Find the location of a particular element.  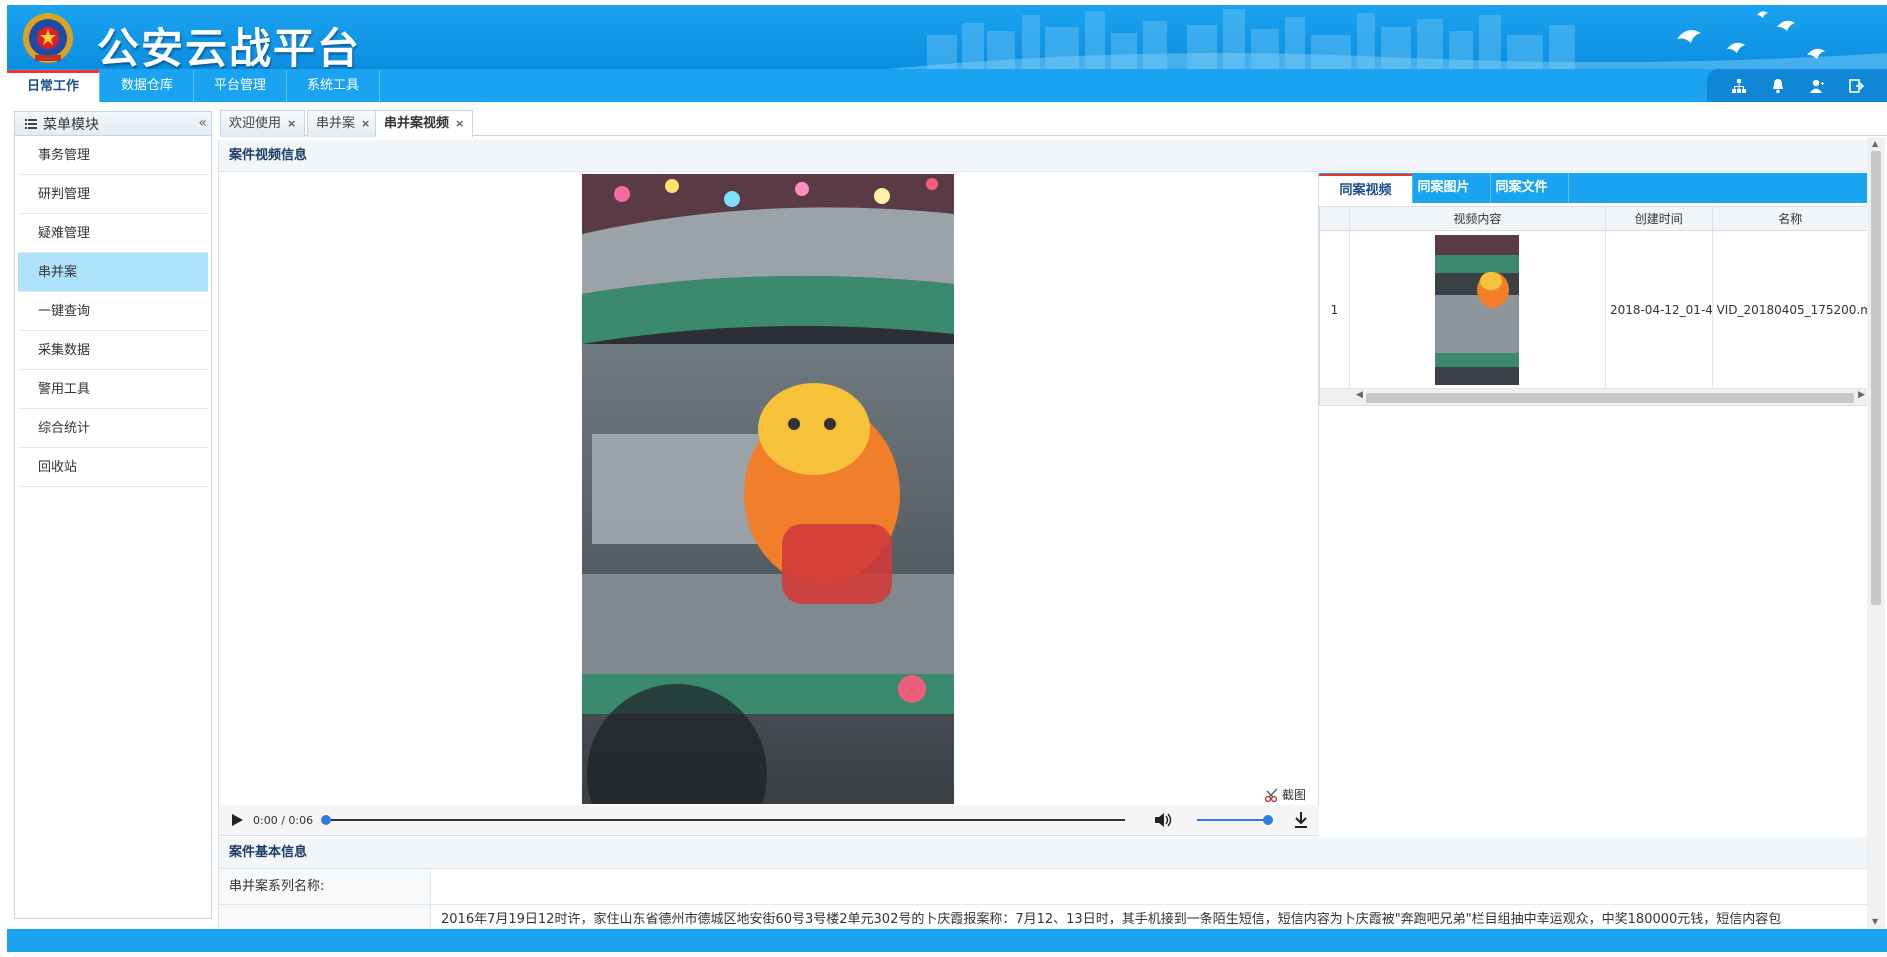

sidebar-item-police-tools: 警用工具 is located at coordinates (113, 389).